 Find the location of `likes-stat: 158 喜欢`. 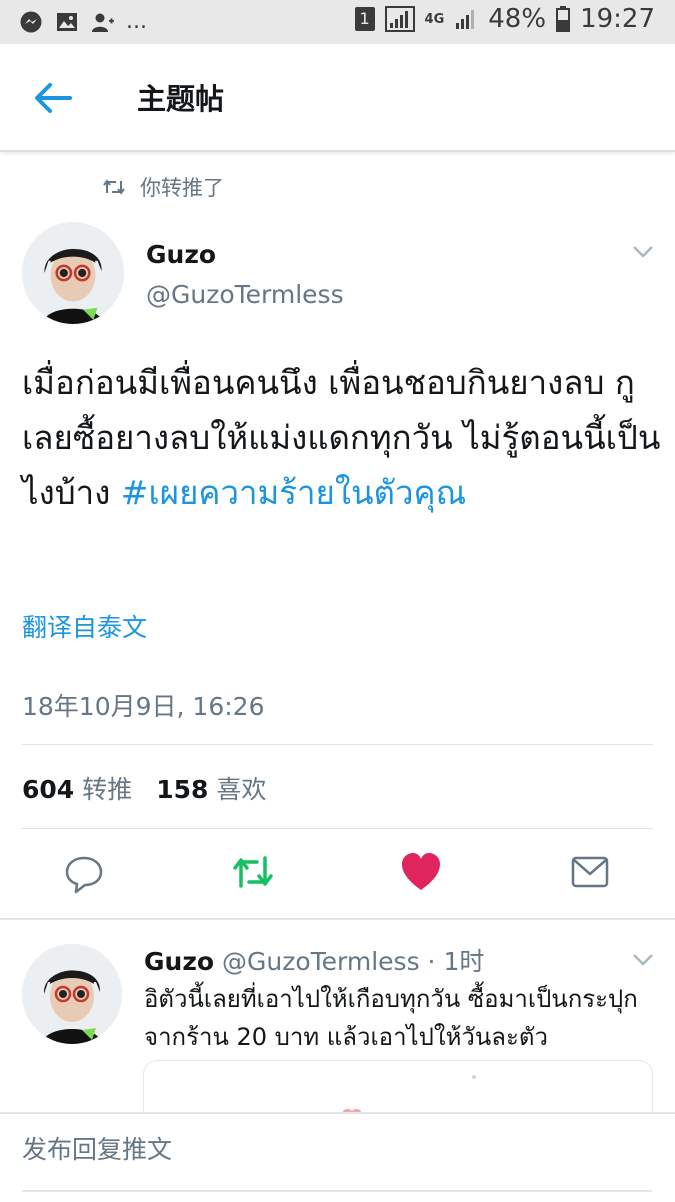

likes-stat: 158 喜欢 is located at coordinates (211, 788).